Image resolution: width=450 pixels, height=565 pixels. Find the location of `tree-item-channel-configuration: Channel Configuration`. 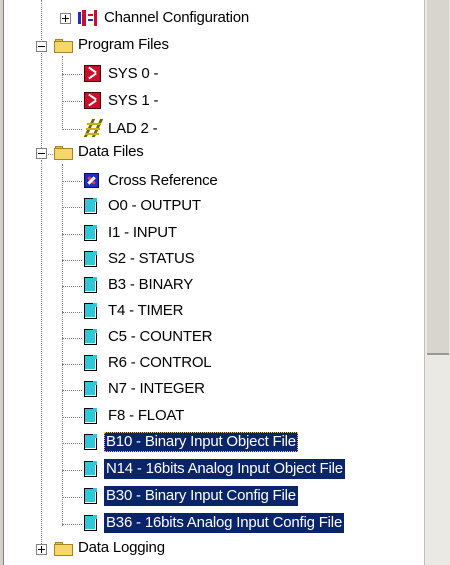

tree-item-channel-configuration: Channel Configuration is located at coordinates (176, 18).